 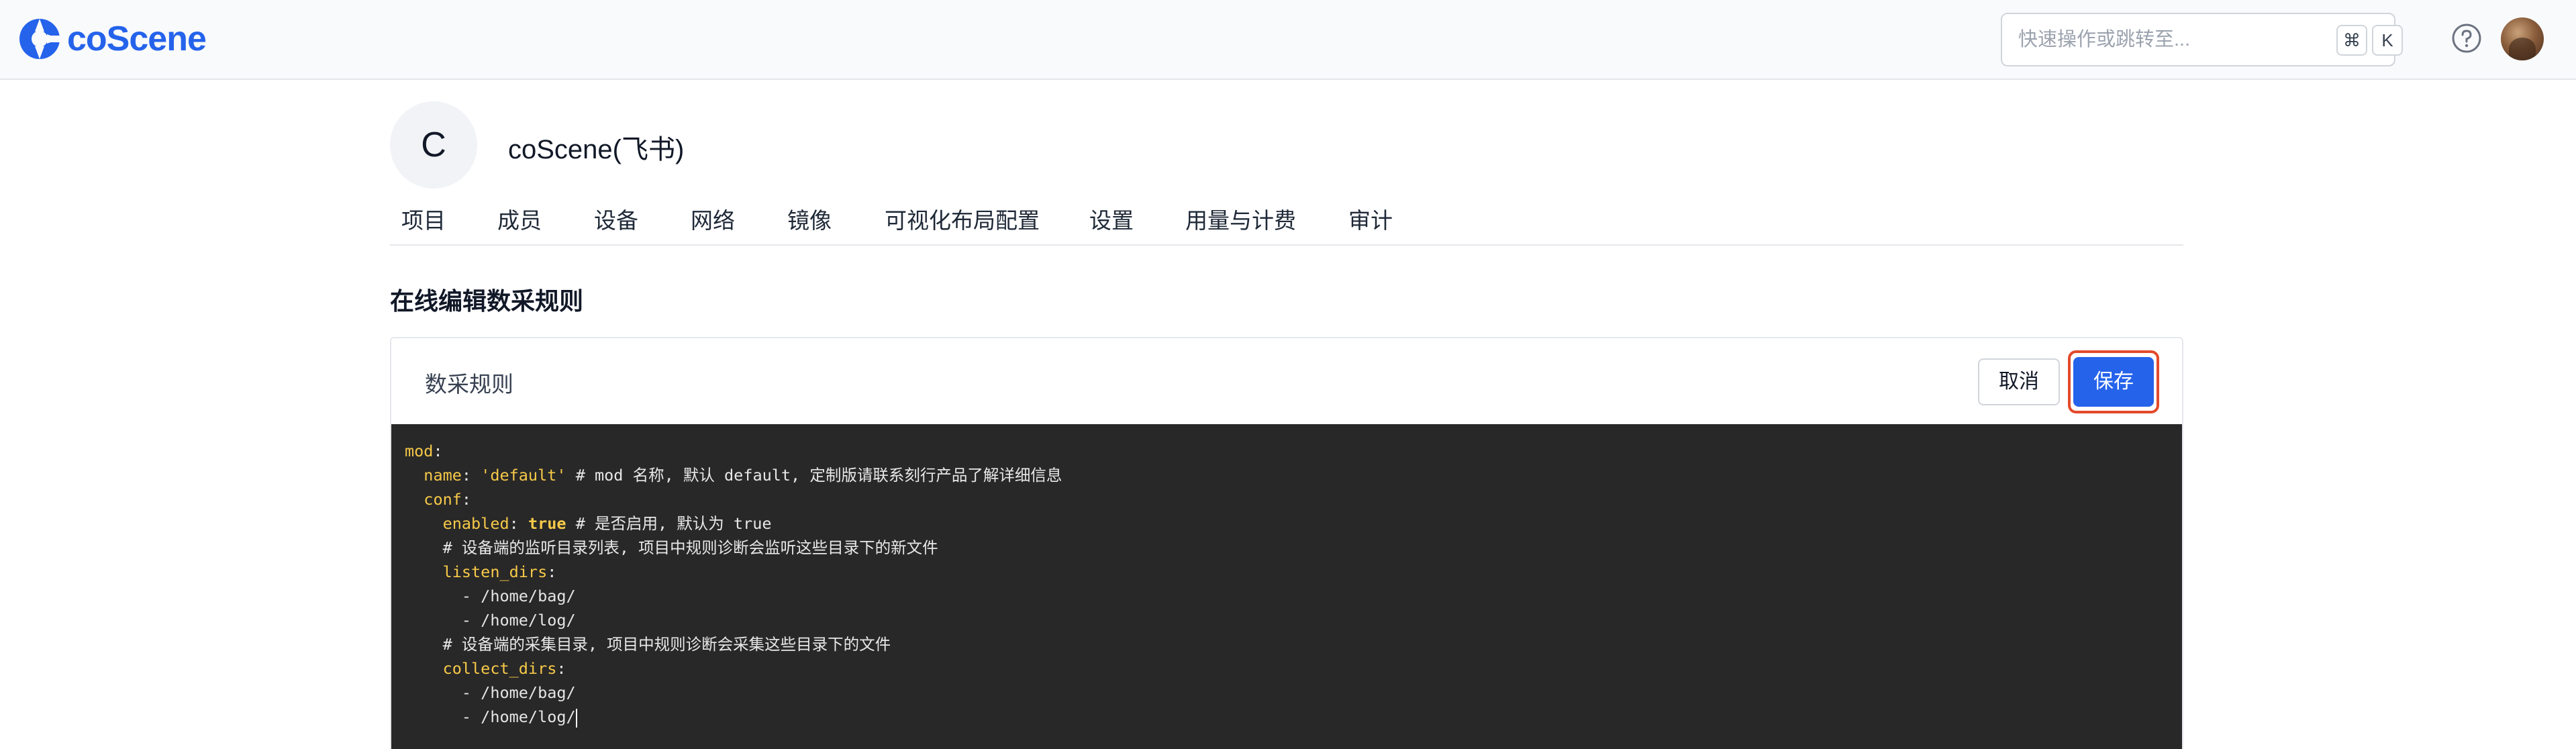 What do you see at coordinates (2202, 40) in the screenshot?
I see `quick-search-input: 快速操作或跳转至... ⌘ K` at bounding box center [2202, 40].